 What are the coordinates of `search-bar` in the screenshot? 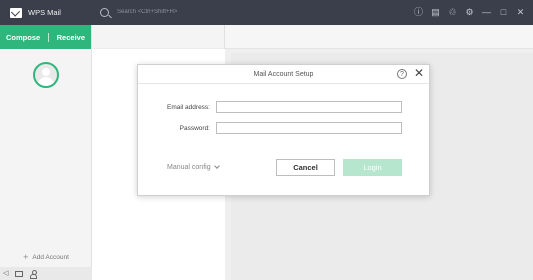 It's located at (208, 12).